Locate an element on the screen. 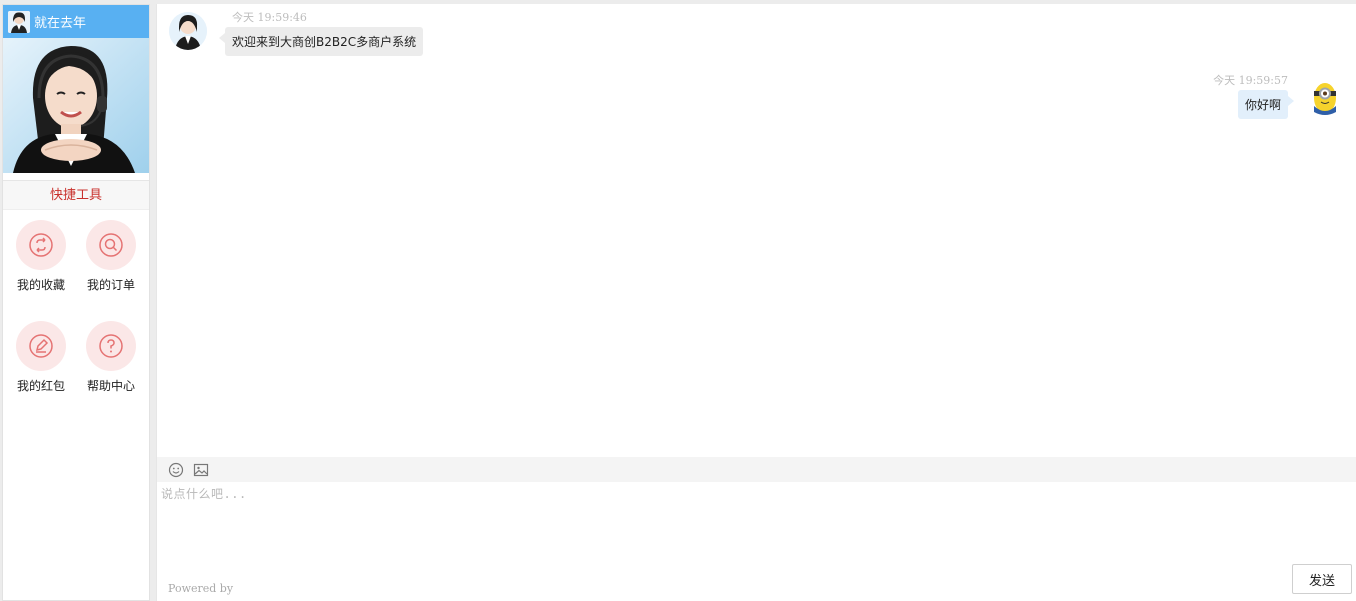 This screenshot has width=1356, height=601. message-bubble: 欢迎来到大商创B2B2C多商户系统 is located at coordinates (321, 41).